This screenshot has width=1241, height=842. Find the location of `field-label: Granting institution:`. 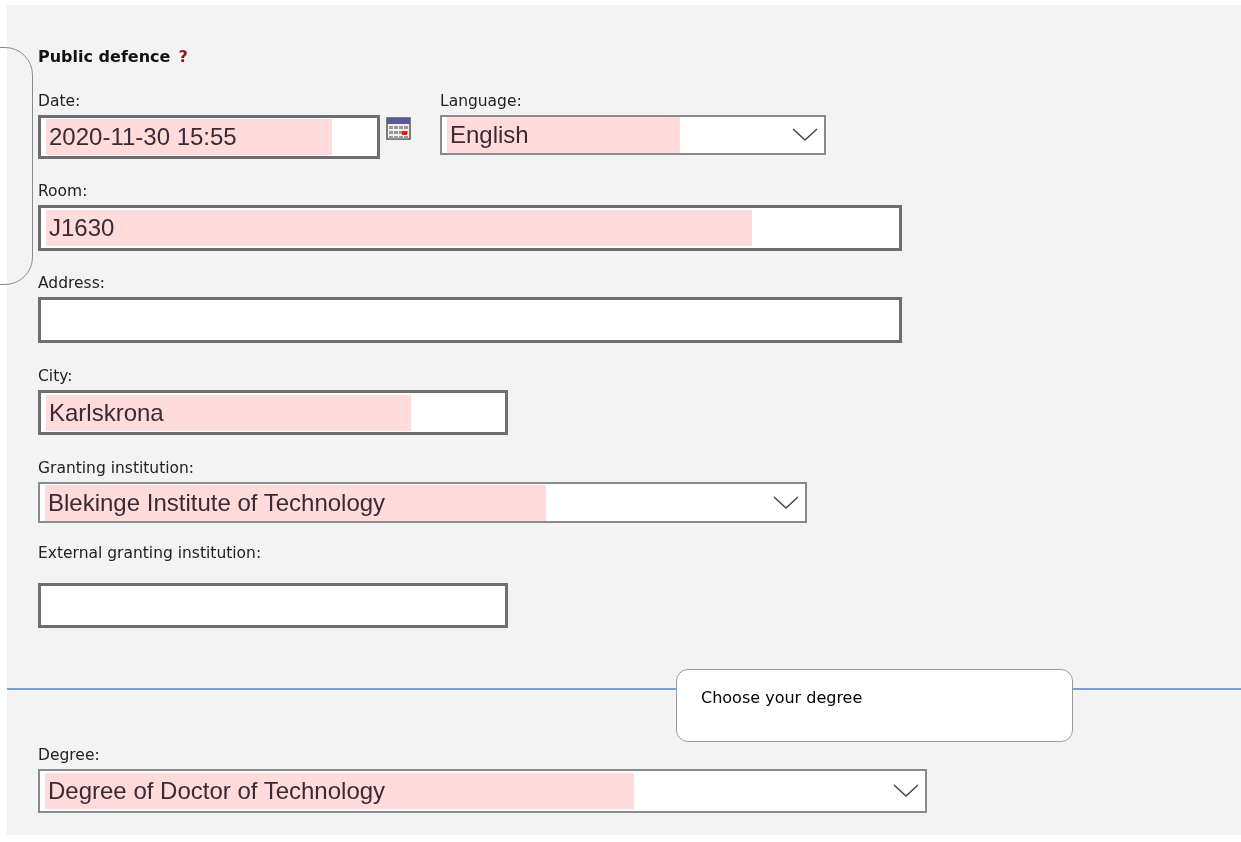

field-label: Granting institution: is located at coordinates (117, 468).